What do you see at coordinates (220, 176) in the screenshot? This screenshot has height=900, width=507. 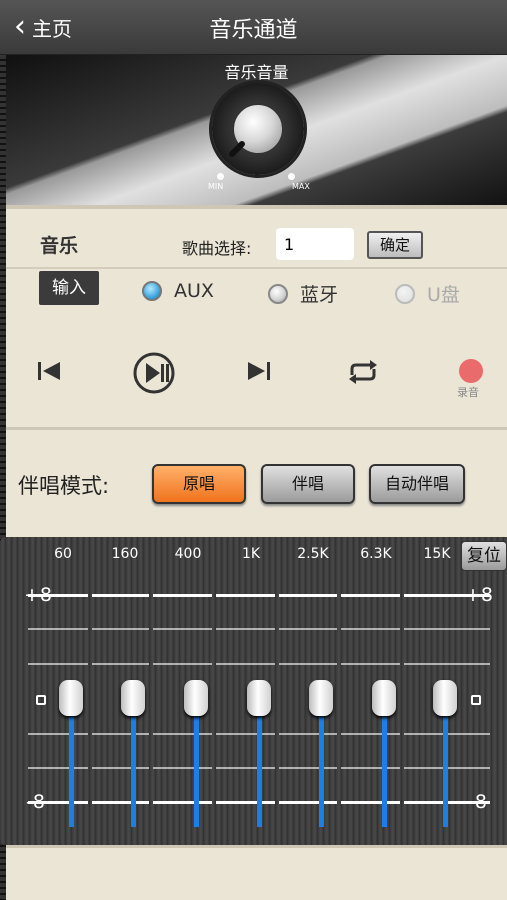 I see `min-dot` at bounding box center [220, 176].